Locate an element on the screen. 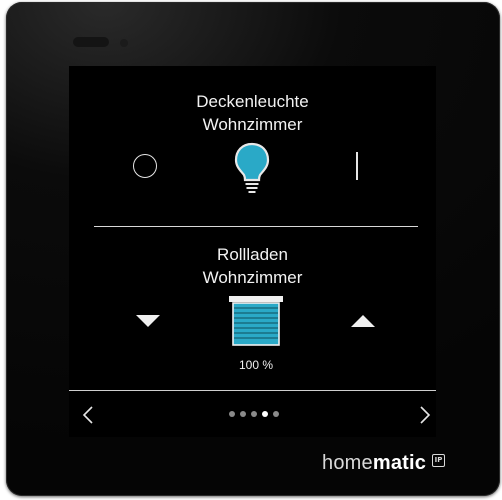 The image size is (502, 500). light-sensor is located at coordinates (124, 43).